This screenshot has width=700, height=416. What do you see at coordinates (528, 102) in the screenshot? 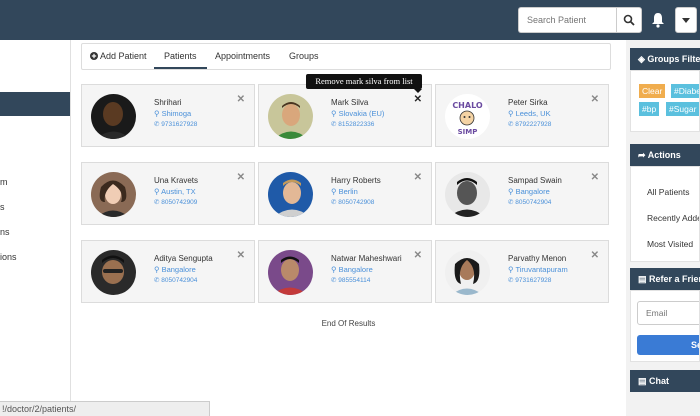
I see `patient-name: Peter Sirka` at bounding box center [528, 102].